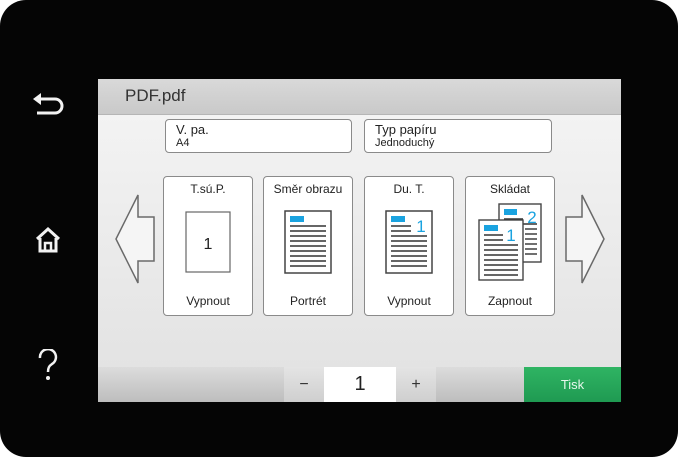  Describe the element at coordinates (135, 239) in the screenshot. I see `previous-arrow-button` at that location.